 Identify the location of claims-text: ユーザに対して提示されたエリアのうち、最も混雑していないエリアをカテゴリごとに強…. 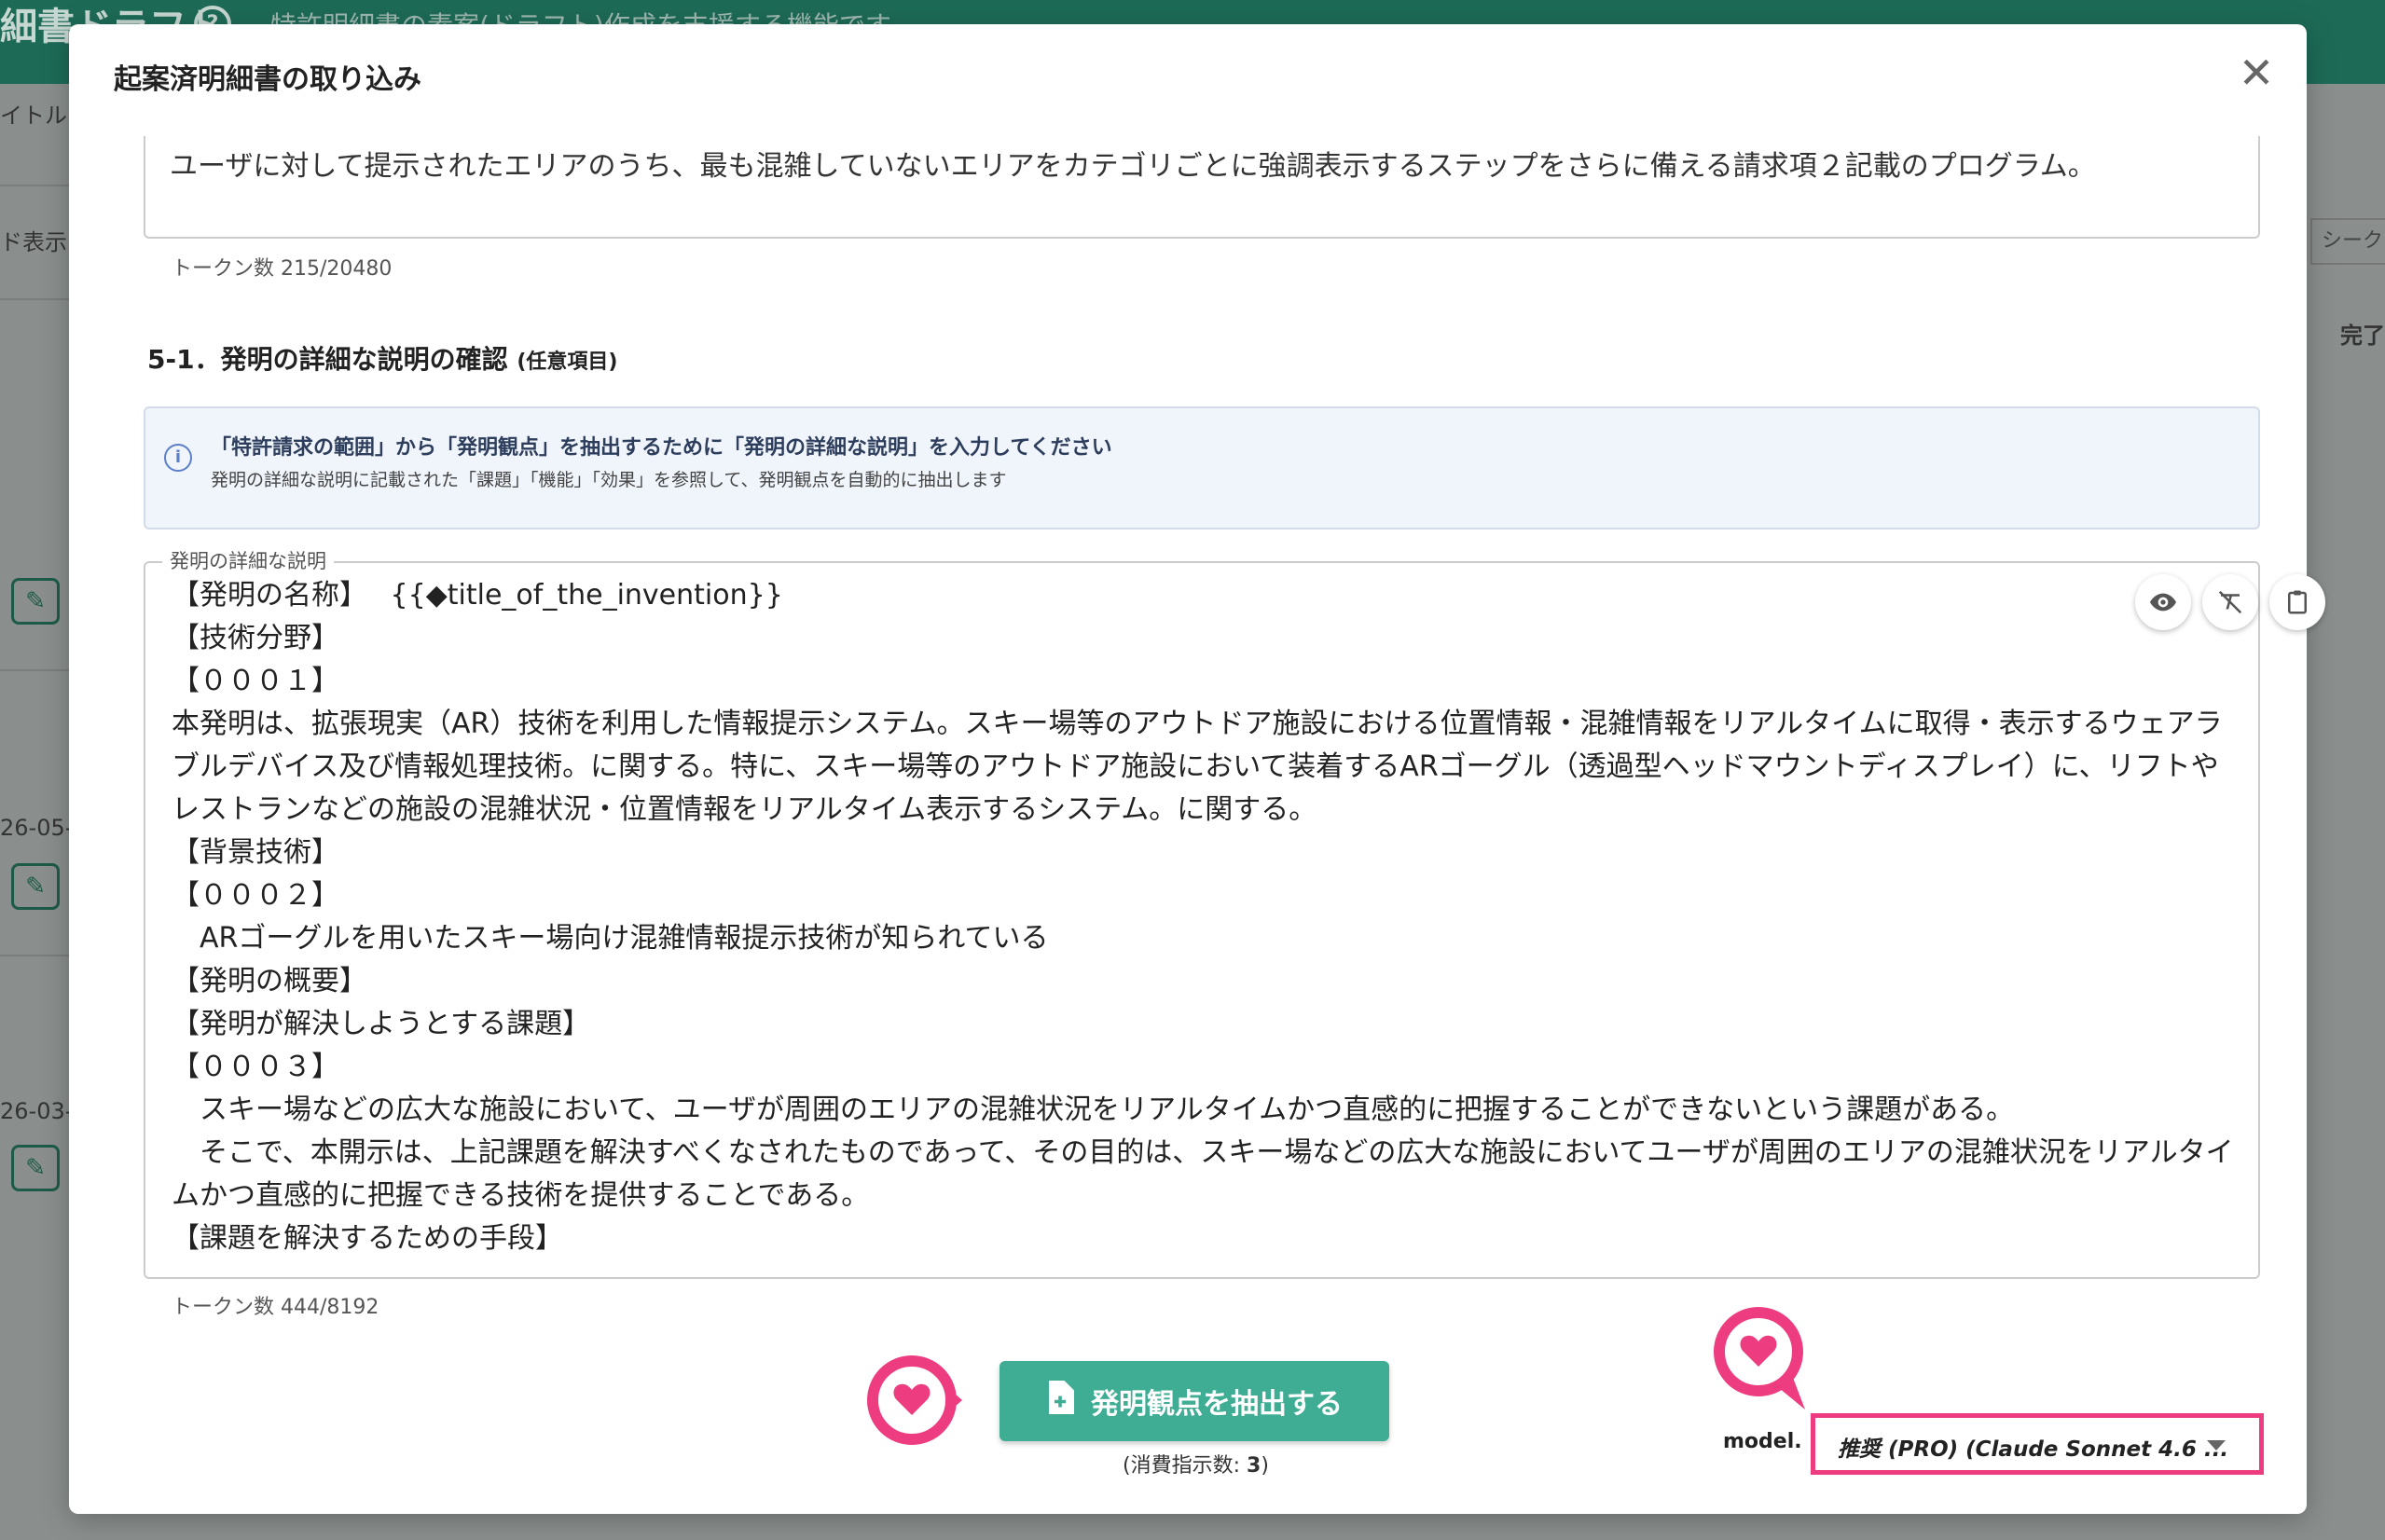
(1133, 166).